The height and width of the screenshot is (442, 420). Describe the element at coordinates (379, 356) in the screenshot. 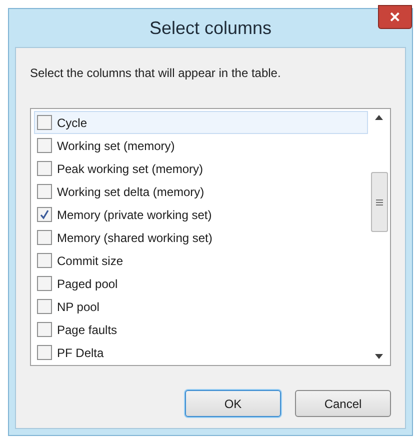

I see `scroll-down-icon` at that location.